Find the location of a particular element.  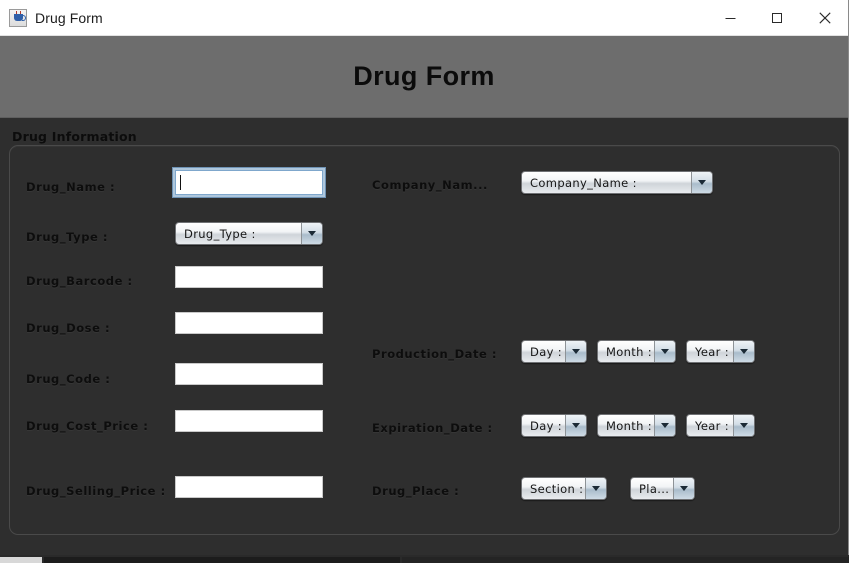

expiration-date-day-combo: Day : is located at coordinates (554, 425).